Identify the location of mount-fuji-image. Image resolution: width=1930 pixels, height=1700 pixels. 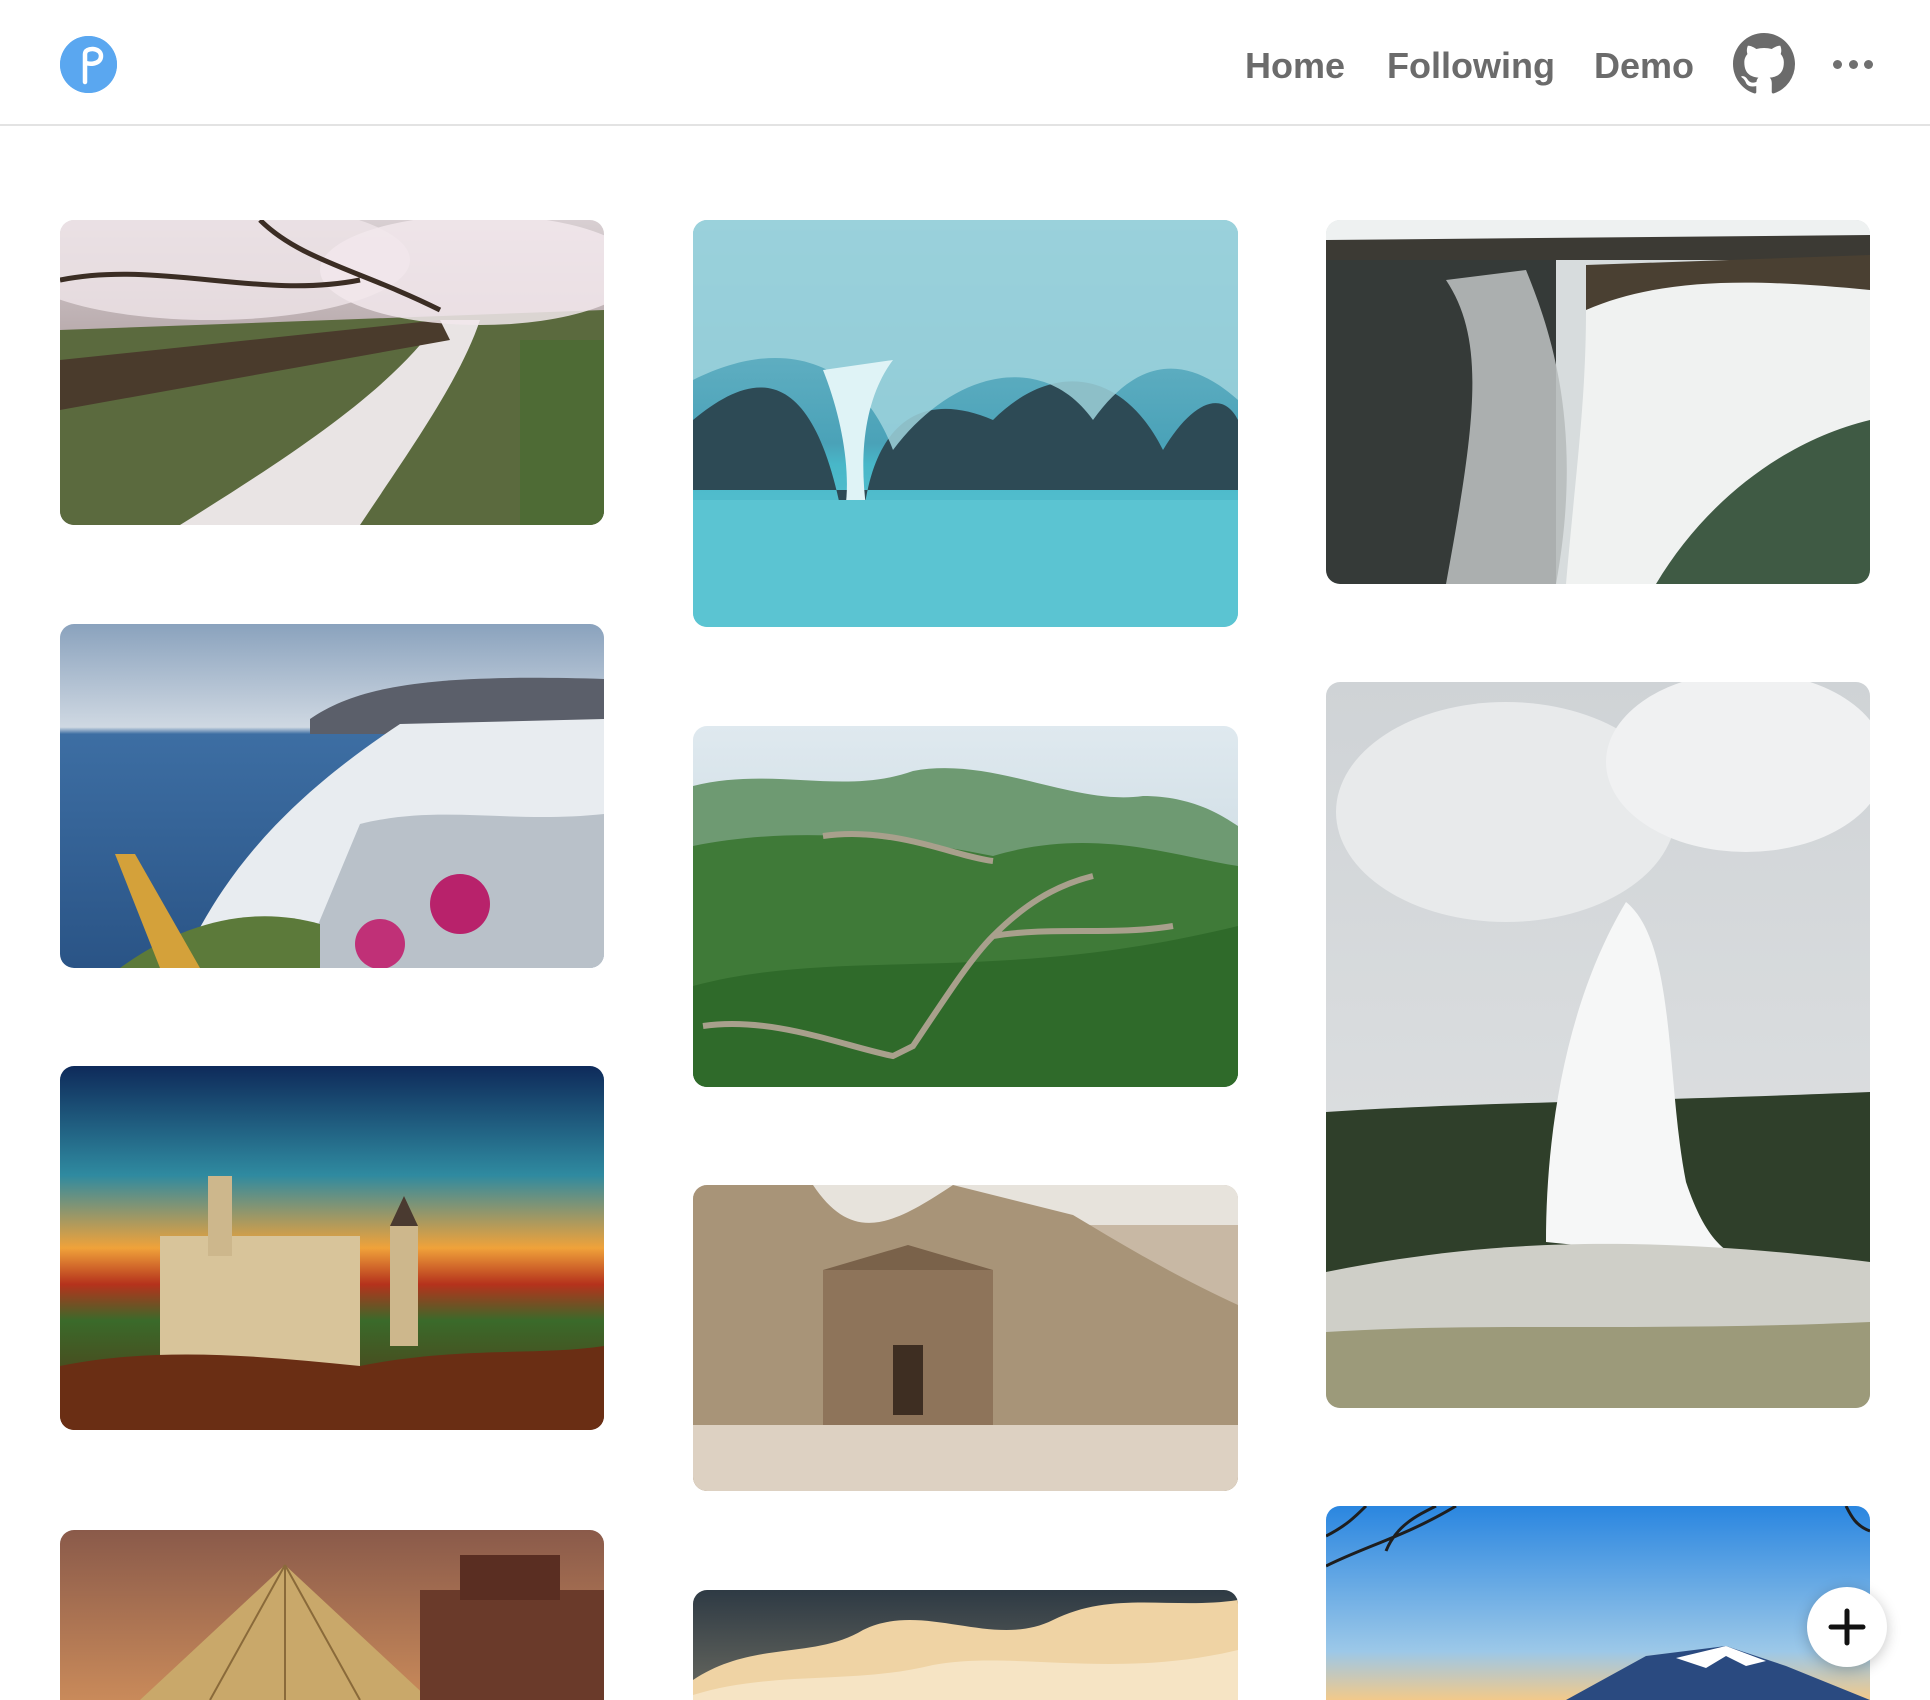
(1598, 1603).